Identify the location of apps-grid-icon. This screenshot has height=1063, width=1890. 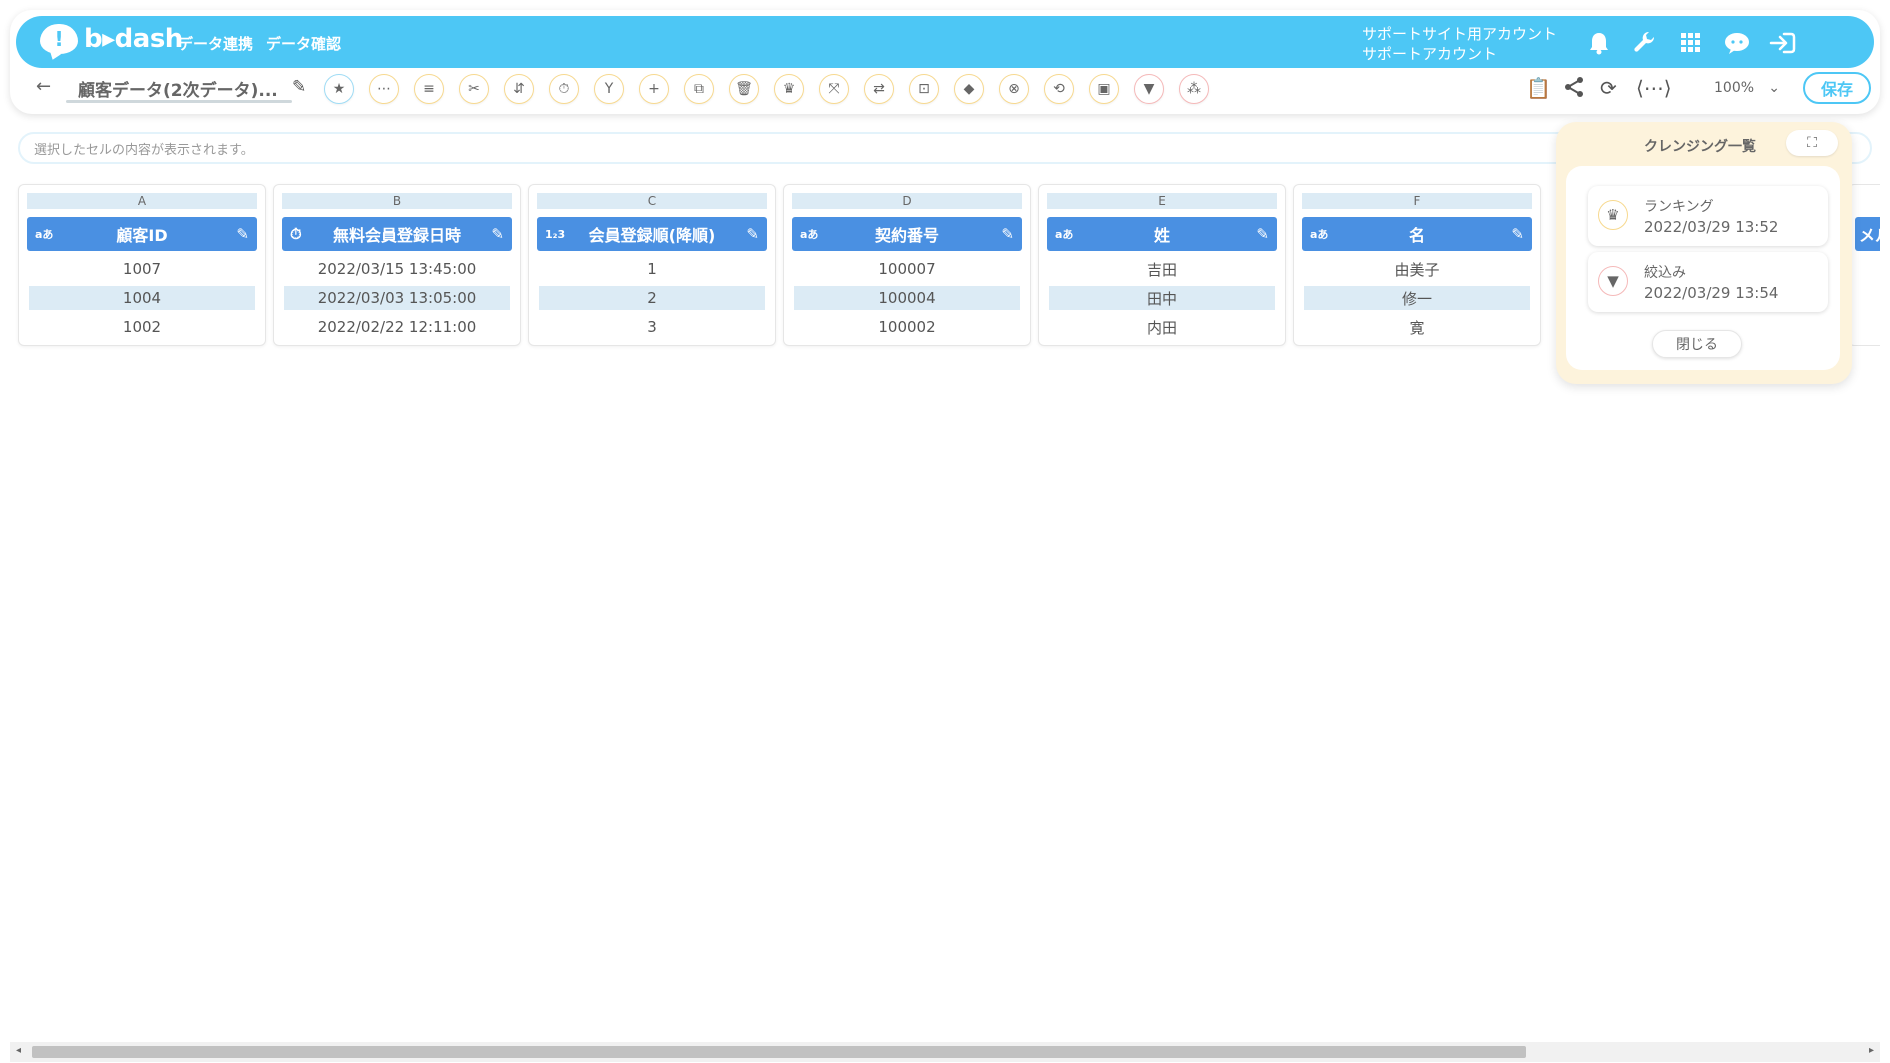
(1691, 43).